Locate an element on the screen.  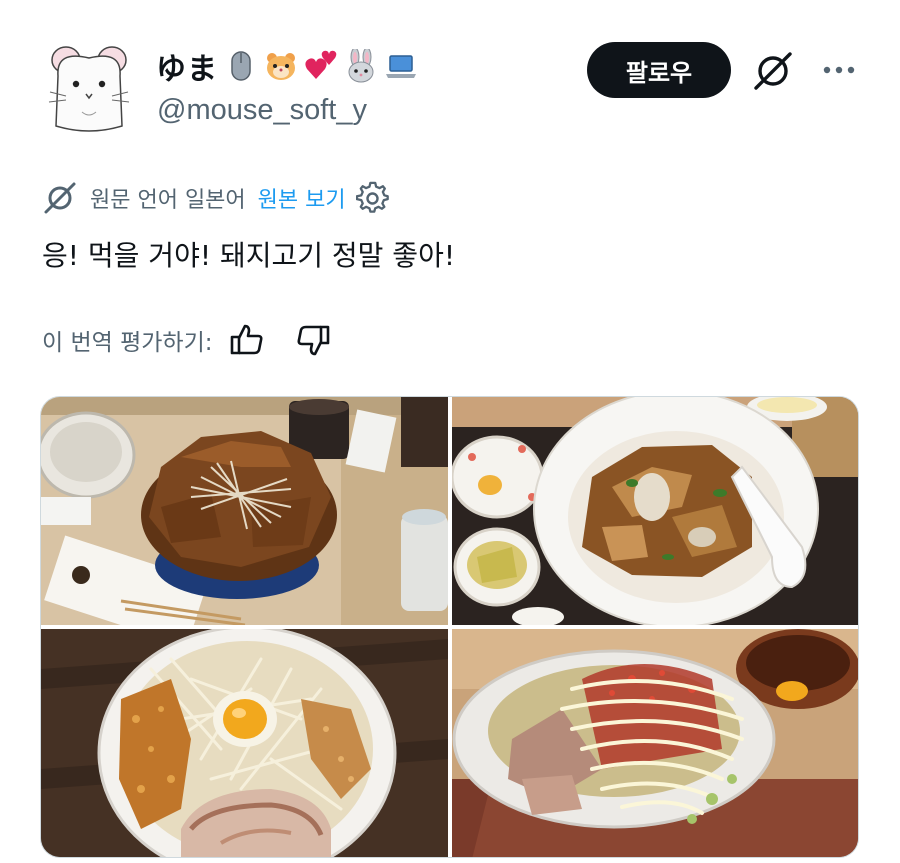
hamster-face-icon is located at coordinates (281, 66).